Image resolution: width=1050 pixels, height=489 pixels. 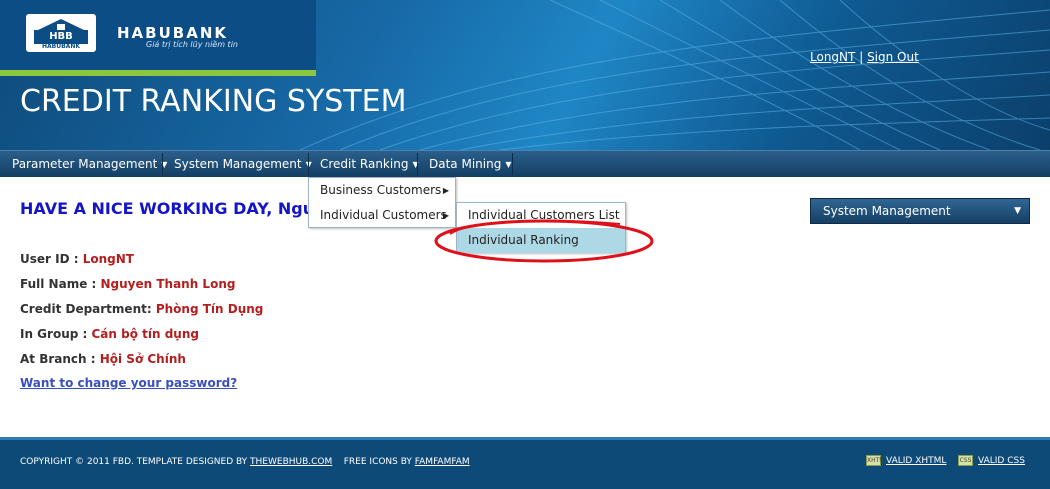 What do you see at coordinates (832, 57) in the screenshot?
I see `user-profile-link: LongNT` at bounding box center [832, 57].